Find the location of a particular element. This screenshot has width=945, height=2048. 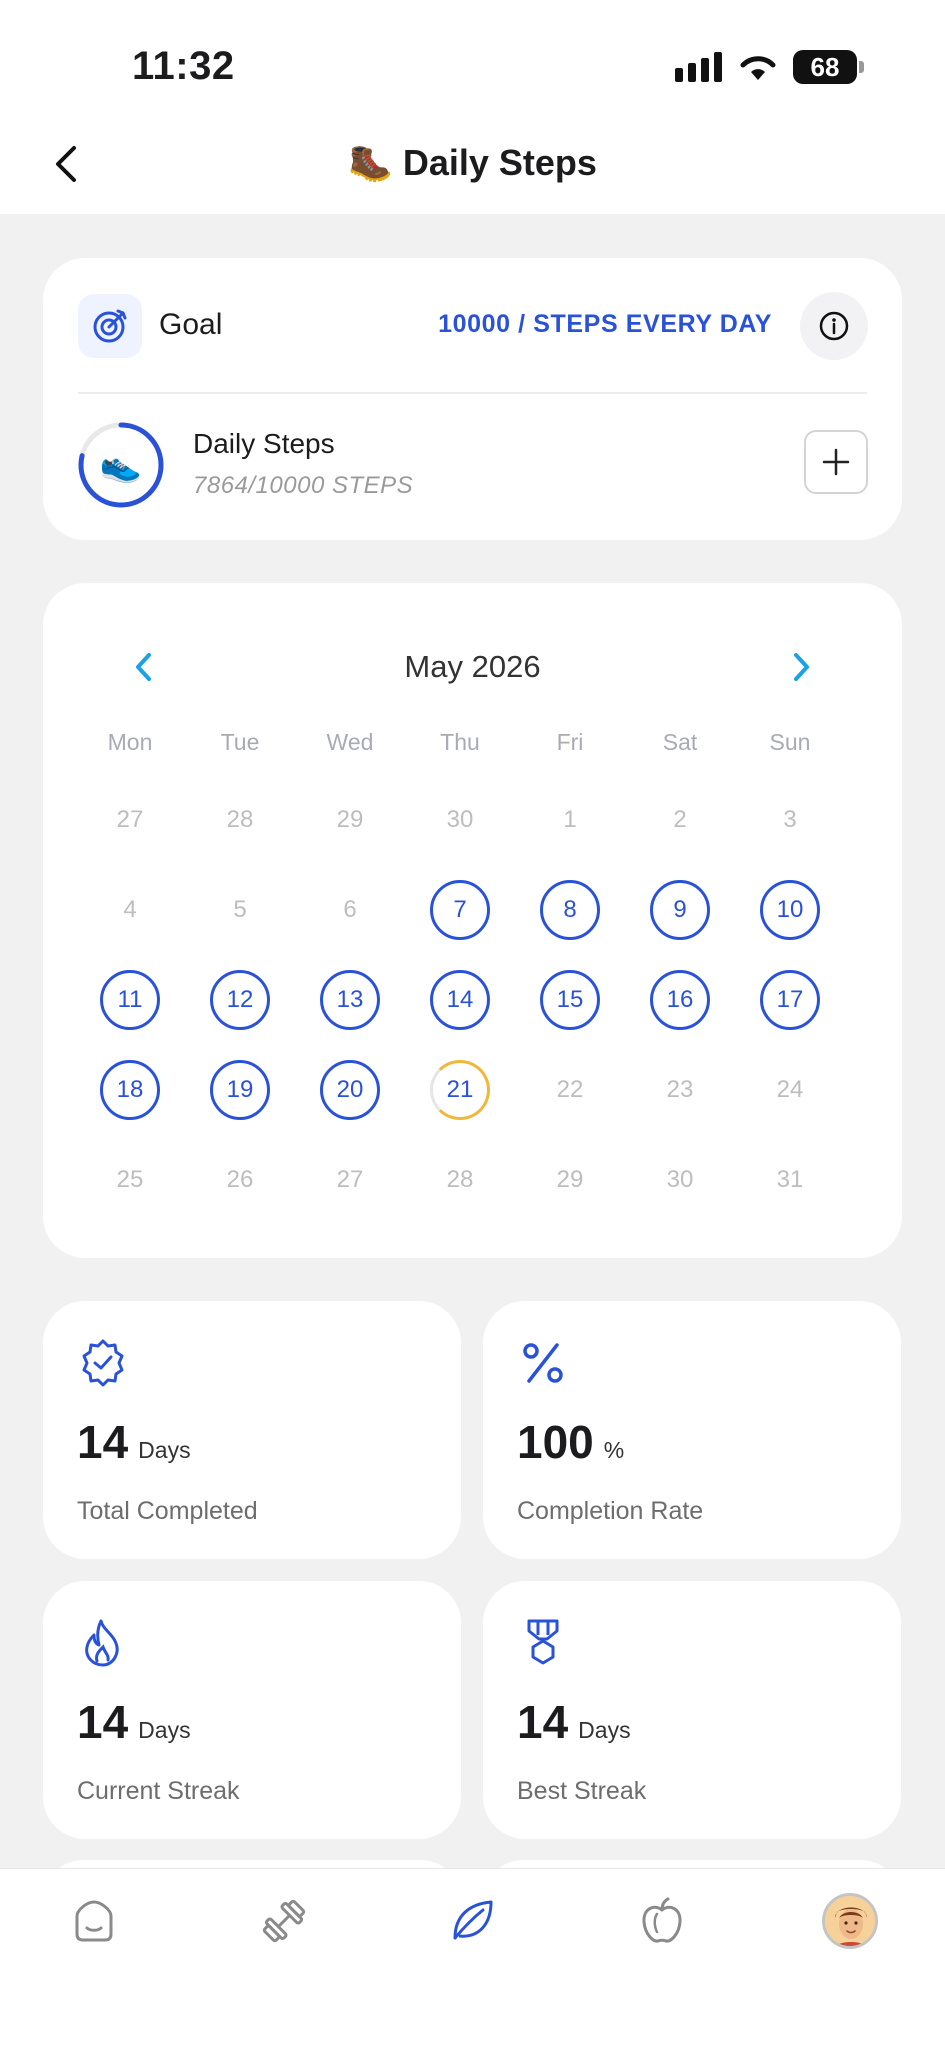

info-icon is located at coordinates (834, 326).